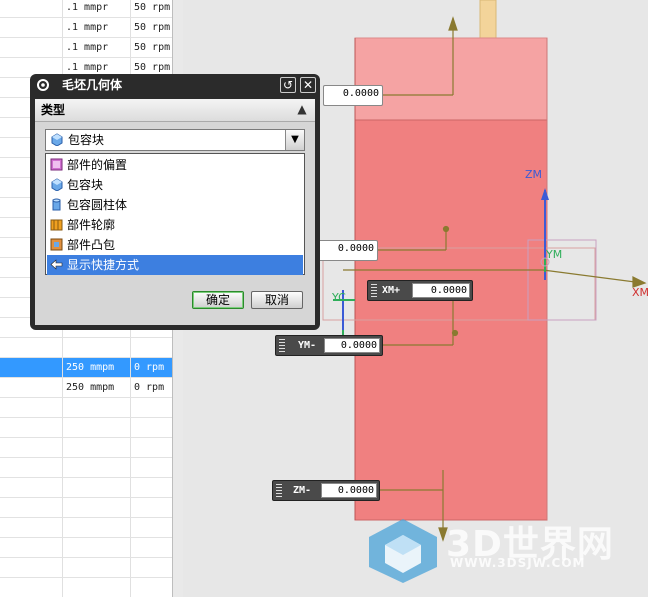 The image size is (648, 597). I want to click on left-value-field: 0.0000, so click(348, 249).